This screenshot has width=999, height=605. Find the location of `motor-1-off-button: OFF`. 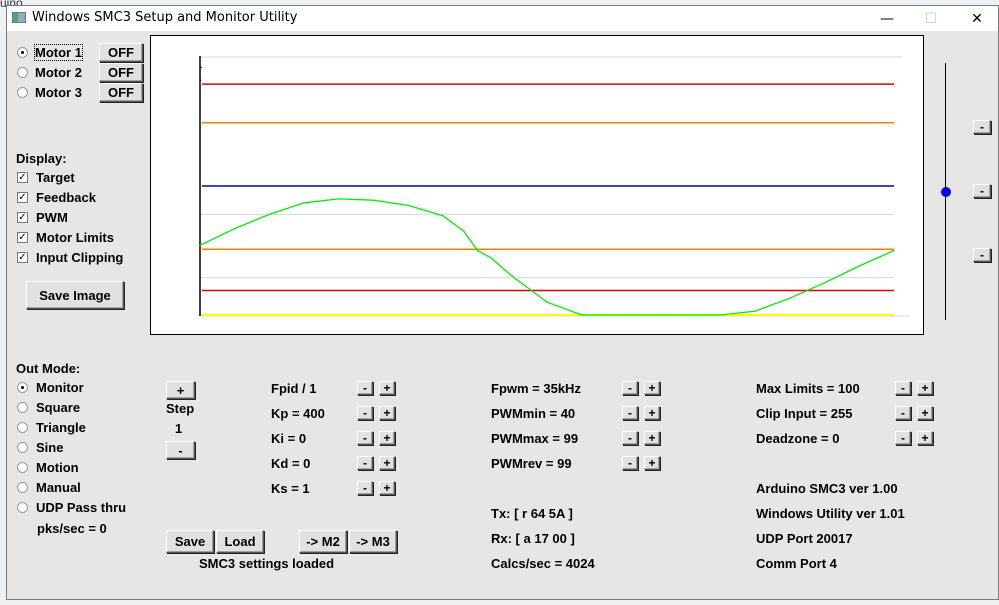

motor-1-off-button: OFF is located at coordinates (121, 52).